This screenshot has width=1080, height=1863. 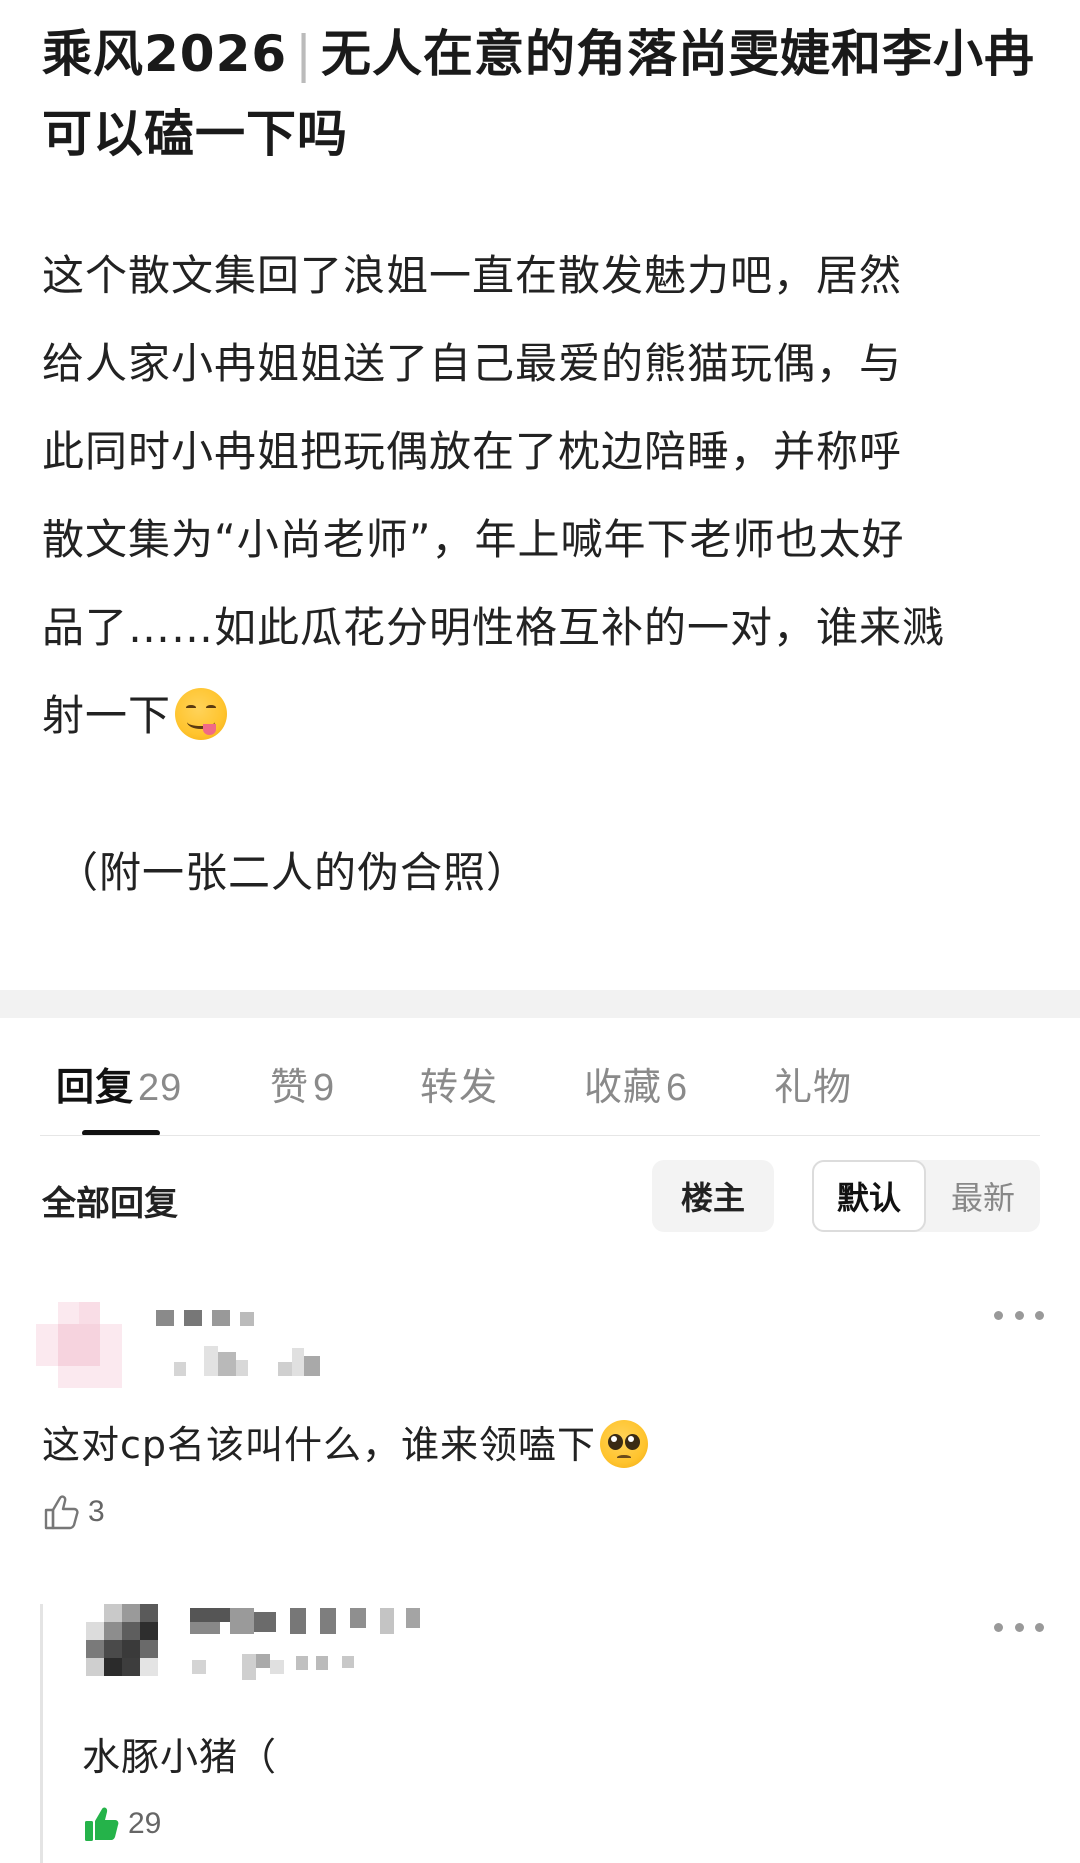 I want to click on tab-gifts: 礼物, so click(x=813, y=1083).